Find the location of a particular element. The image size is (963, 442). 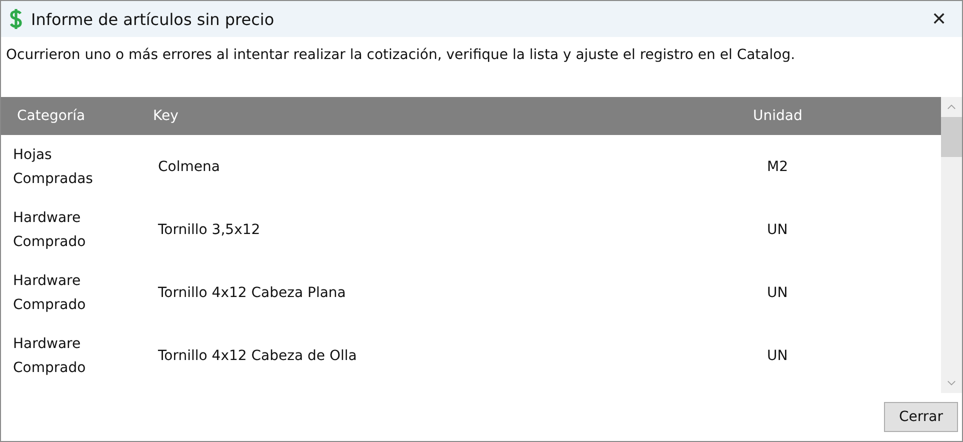

error-message: Ocurrieron uno o más errores al intentar realizar la cotización, verifique la lista y ajuste el registro en el Catalog. is located at coordinates (400, 55).